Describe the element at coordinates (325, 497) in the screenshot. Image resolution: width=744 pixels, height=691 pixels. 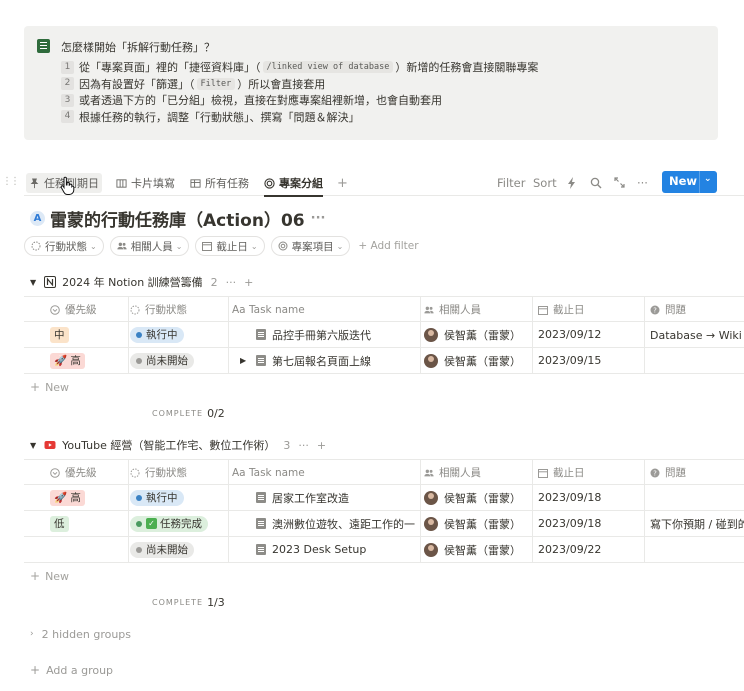
I see `task-name-cell: 居家工作室改造` at that location.